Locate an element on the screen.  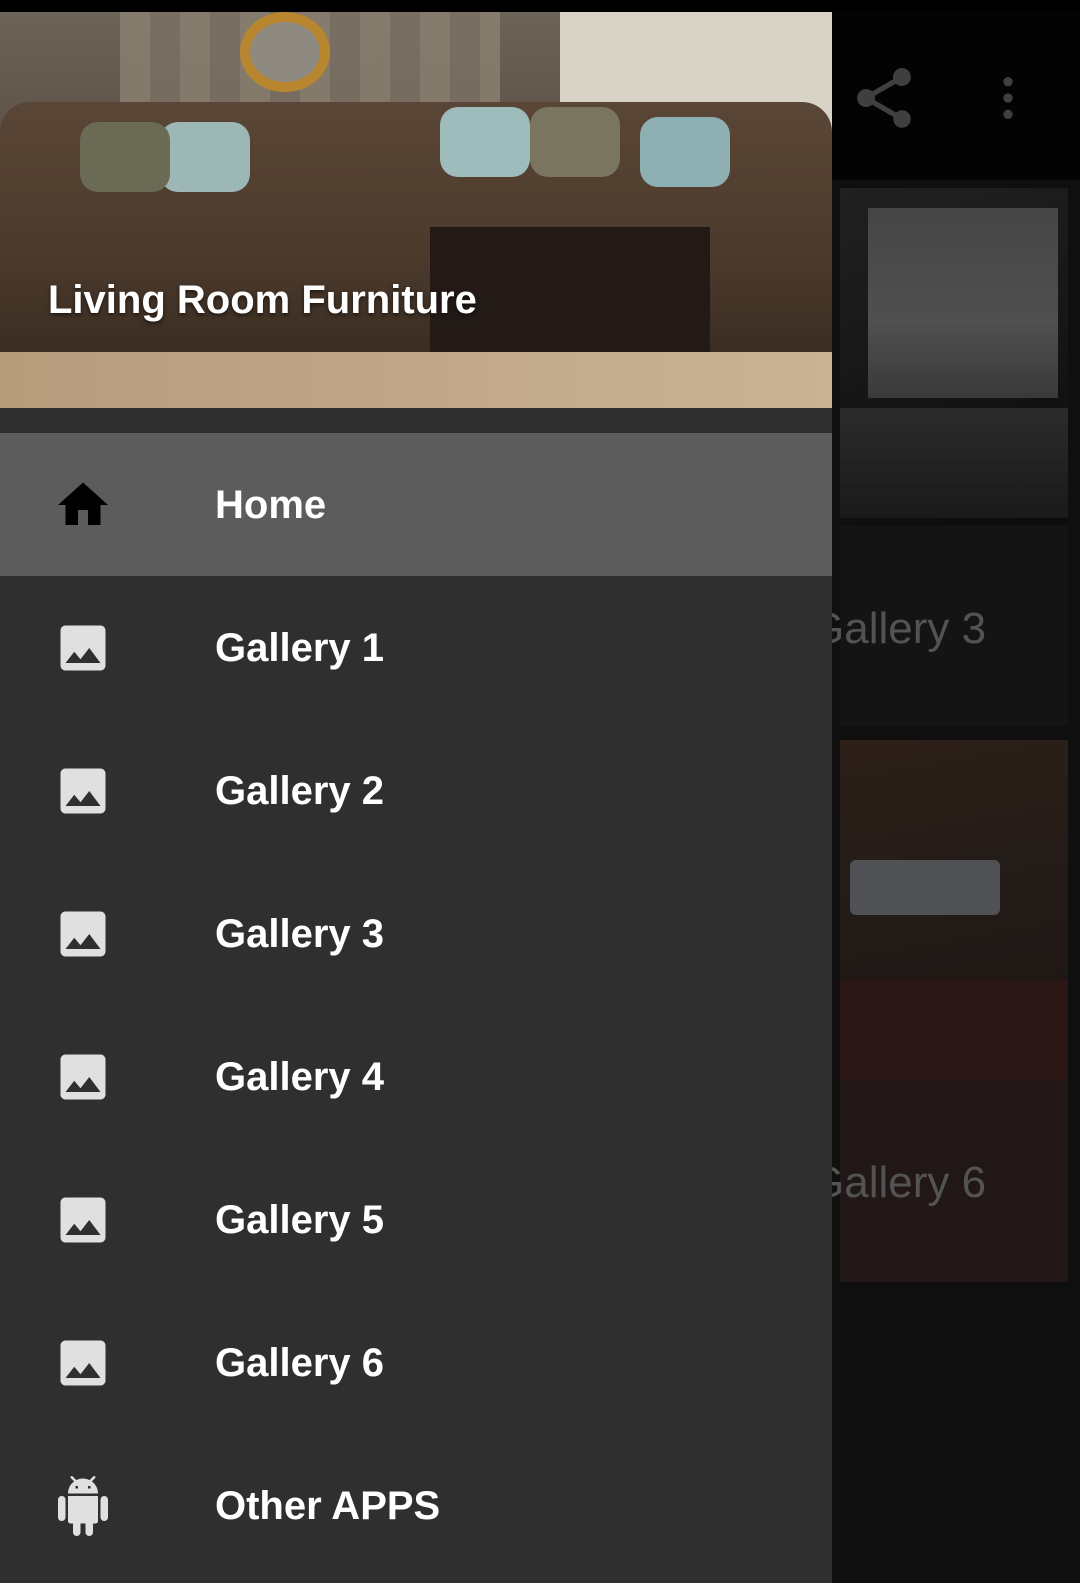
drawer-item-label: Home is located at coordinates (271, 505).